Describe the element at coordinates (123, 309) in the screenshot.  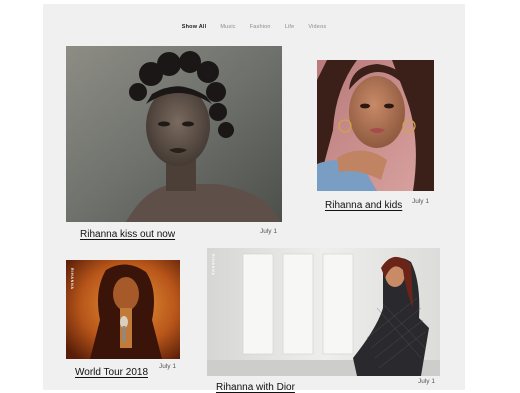
I see `post-3-photo: RIHANNA` at that location.